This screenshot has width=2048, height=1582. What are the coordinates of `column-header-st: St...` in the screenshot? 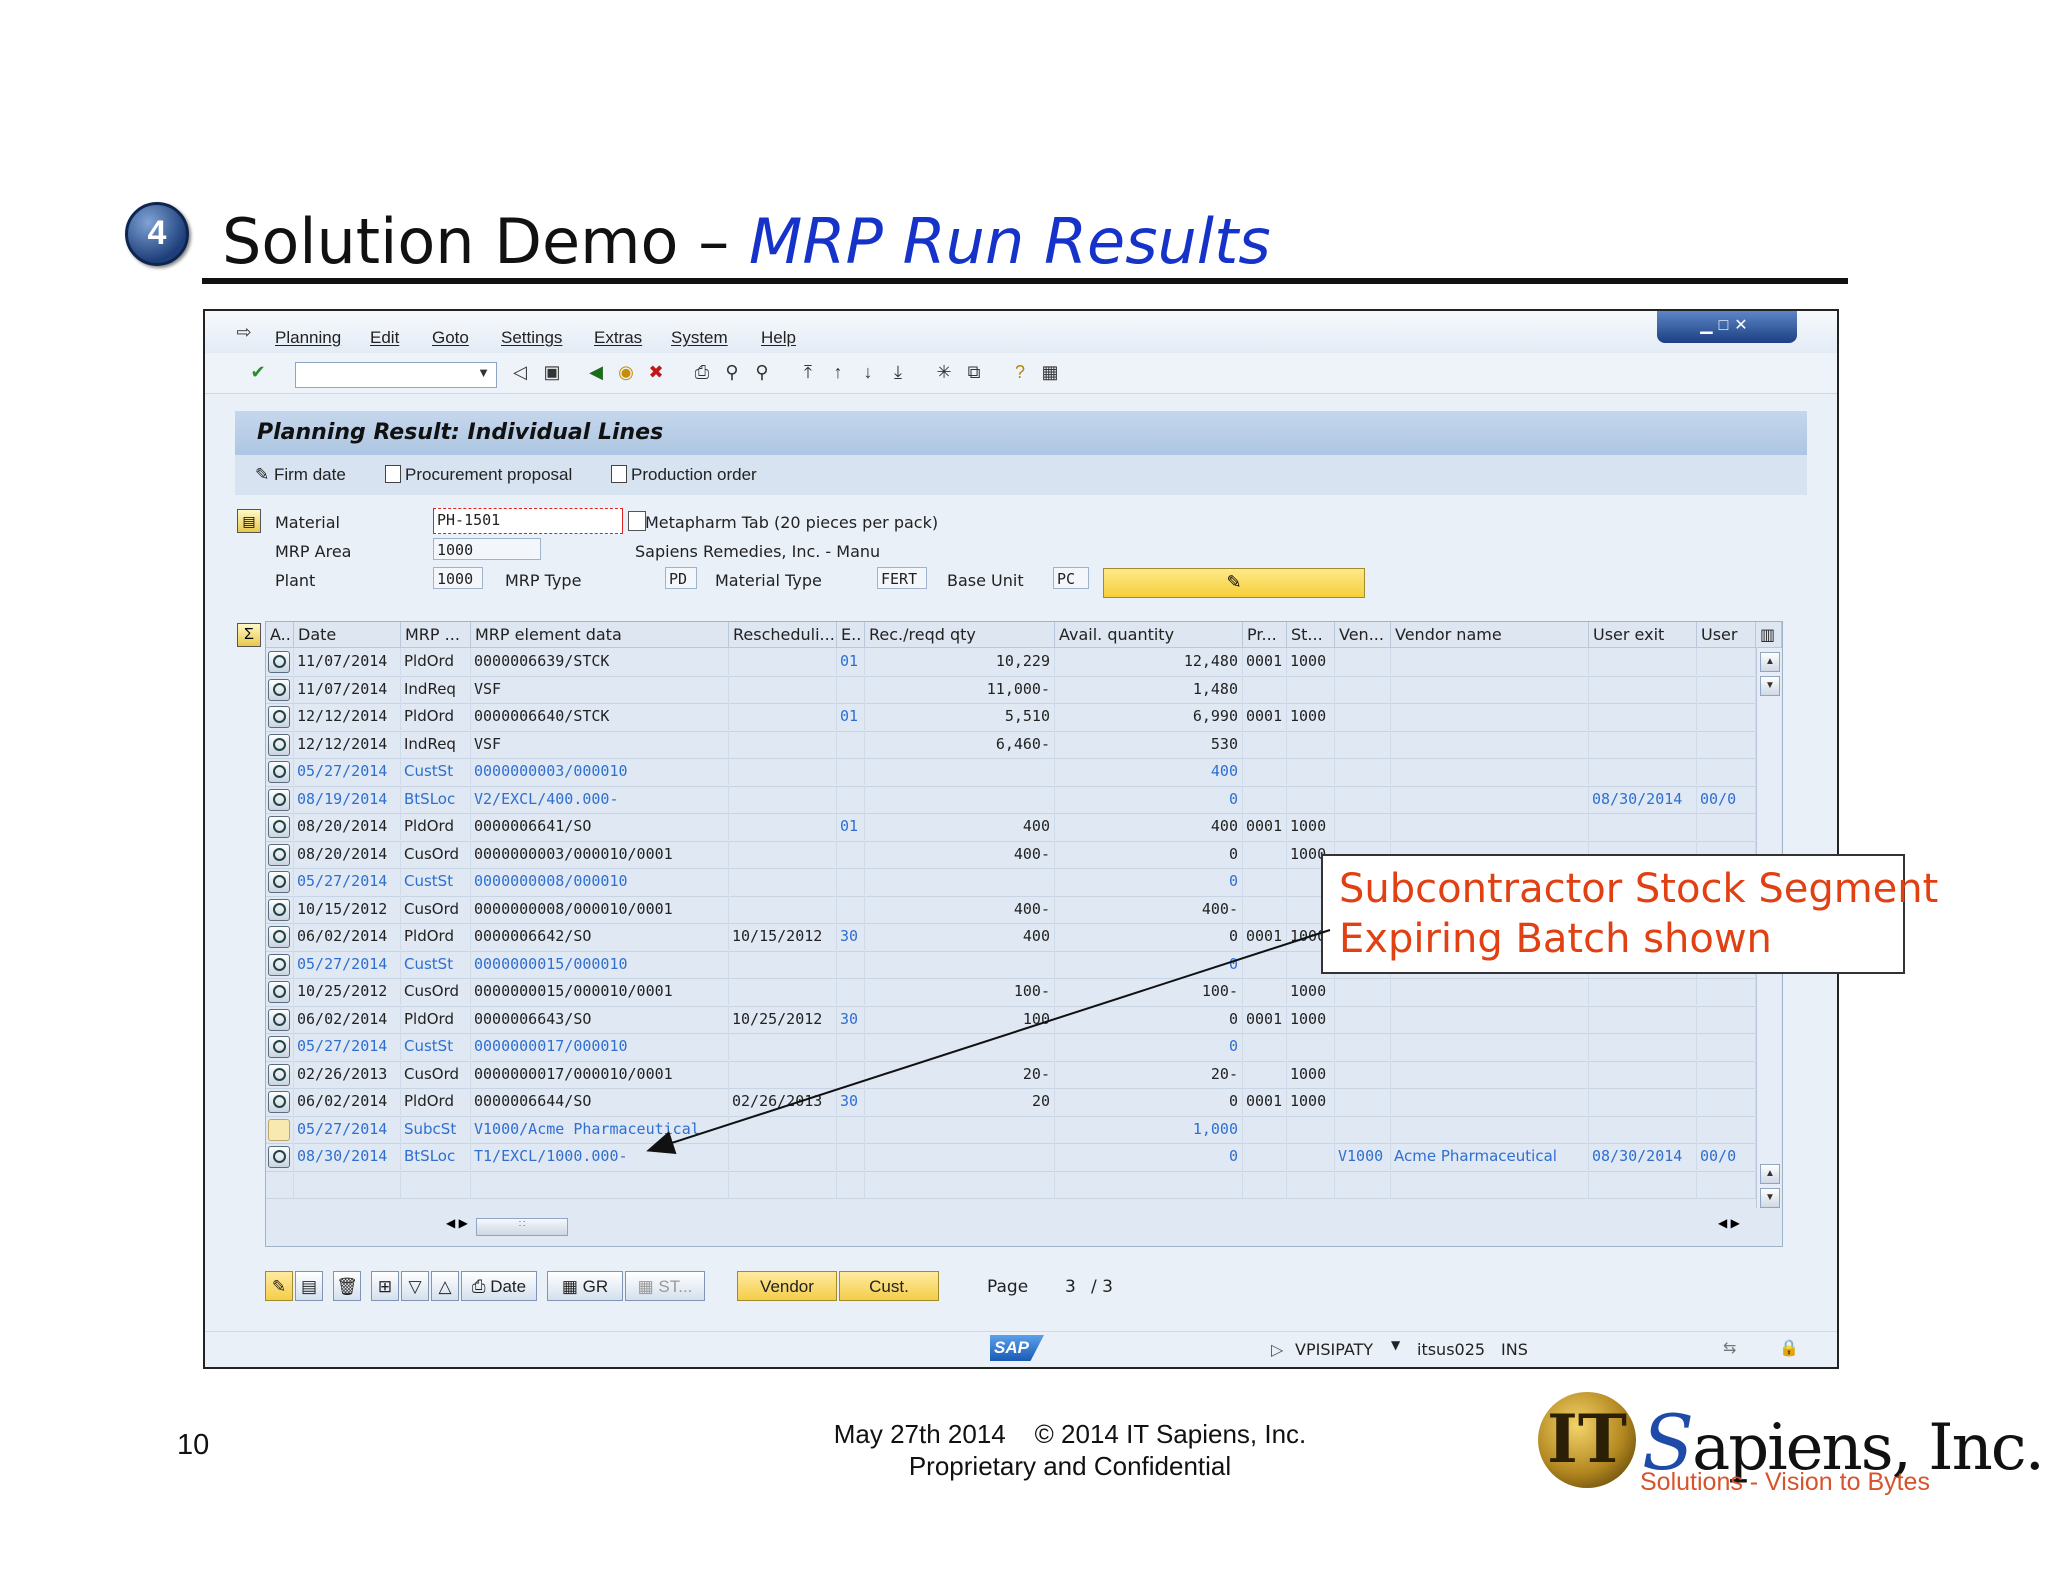 It's located at (1311, 635).